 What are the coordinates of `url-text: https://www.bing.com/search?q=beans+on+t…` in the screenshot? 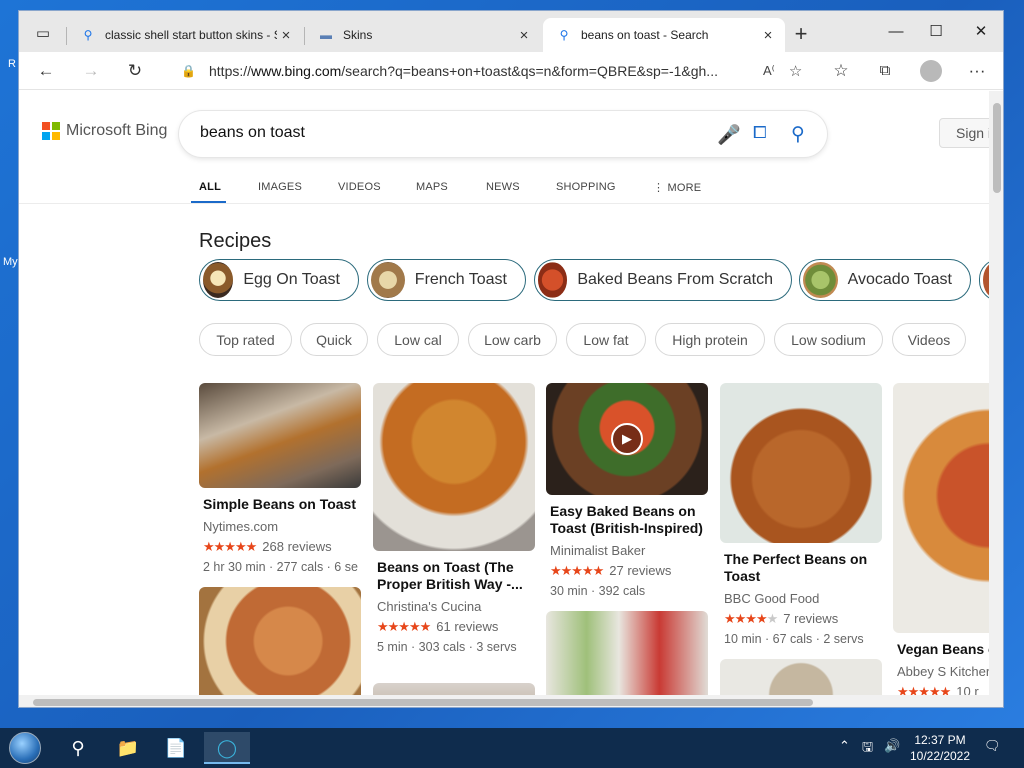 It's located at (479, 71).